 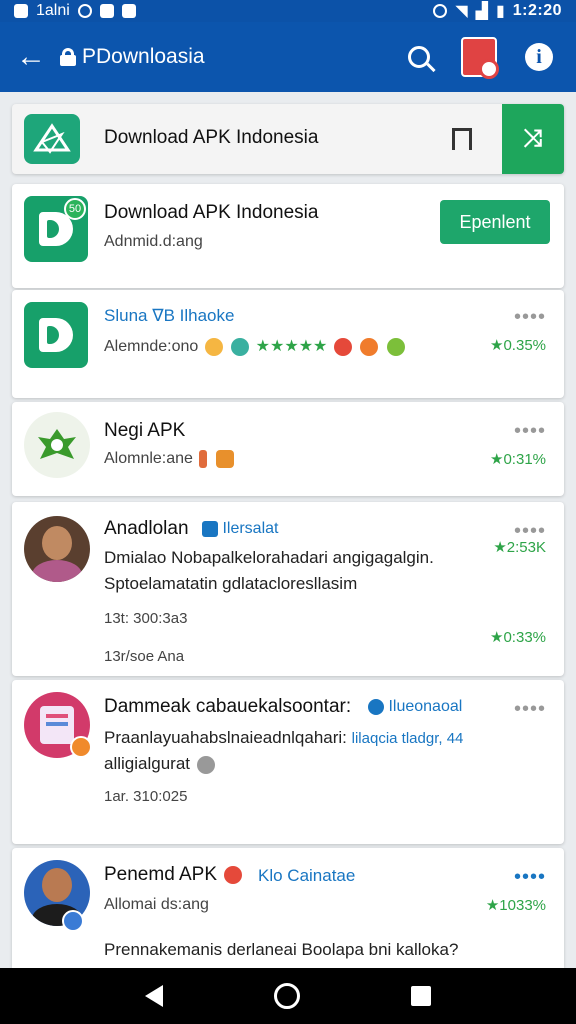 What do you see at coordinates (146, 796) in the screenshot?
I see `item-meta: 1ar. 310:025` at bounding box center [146, 796].